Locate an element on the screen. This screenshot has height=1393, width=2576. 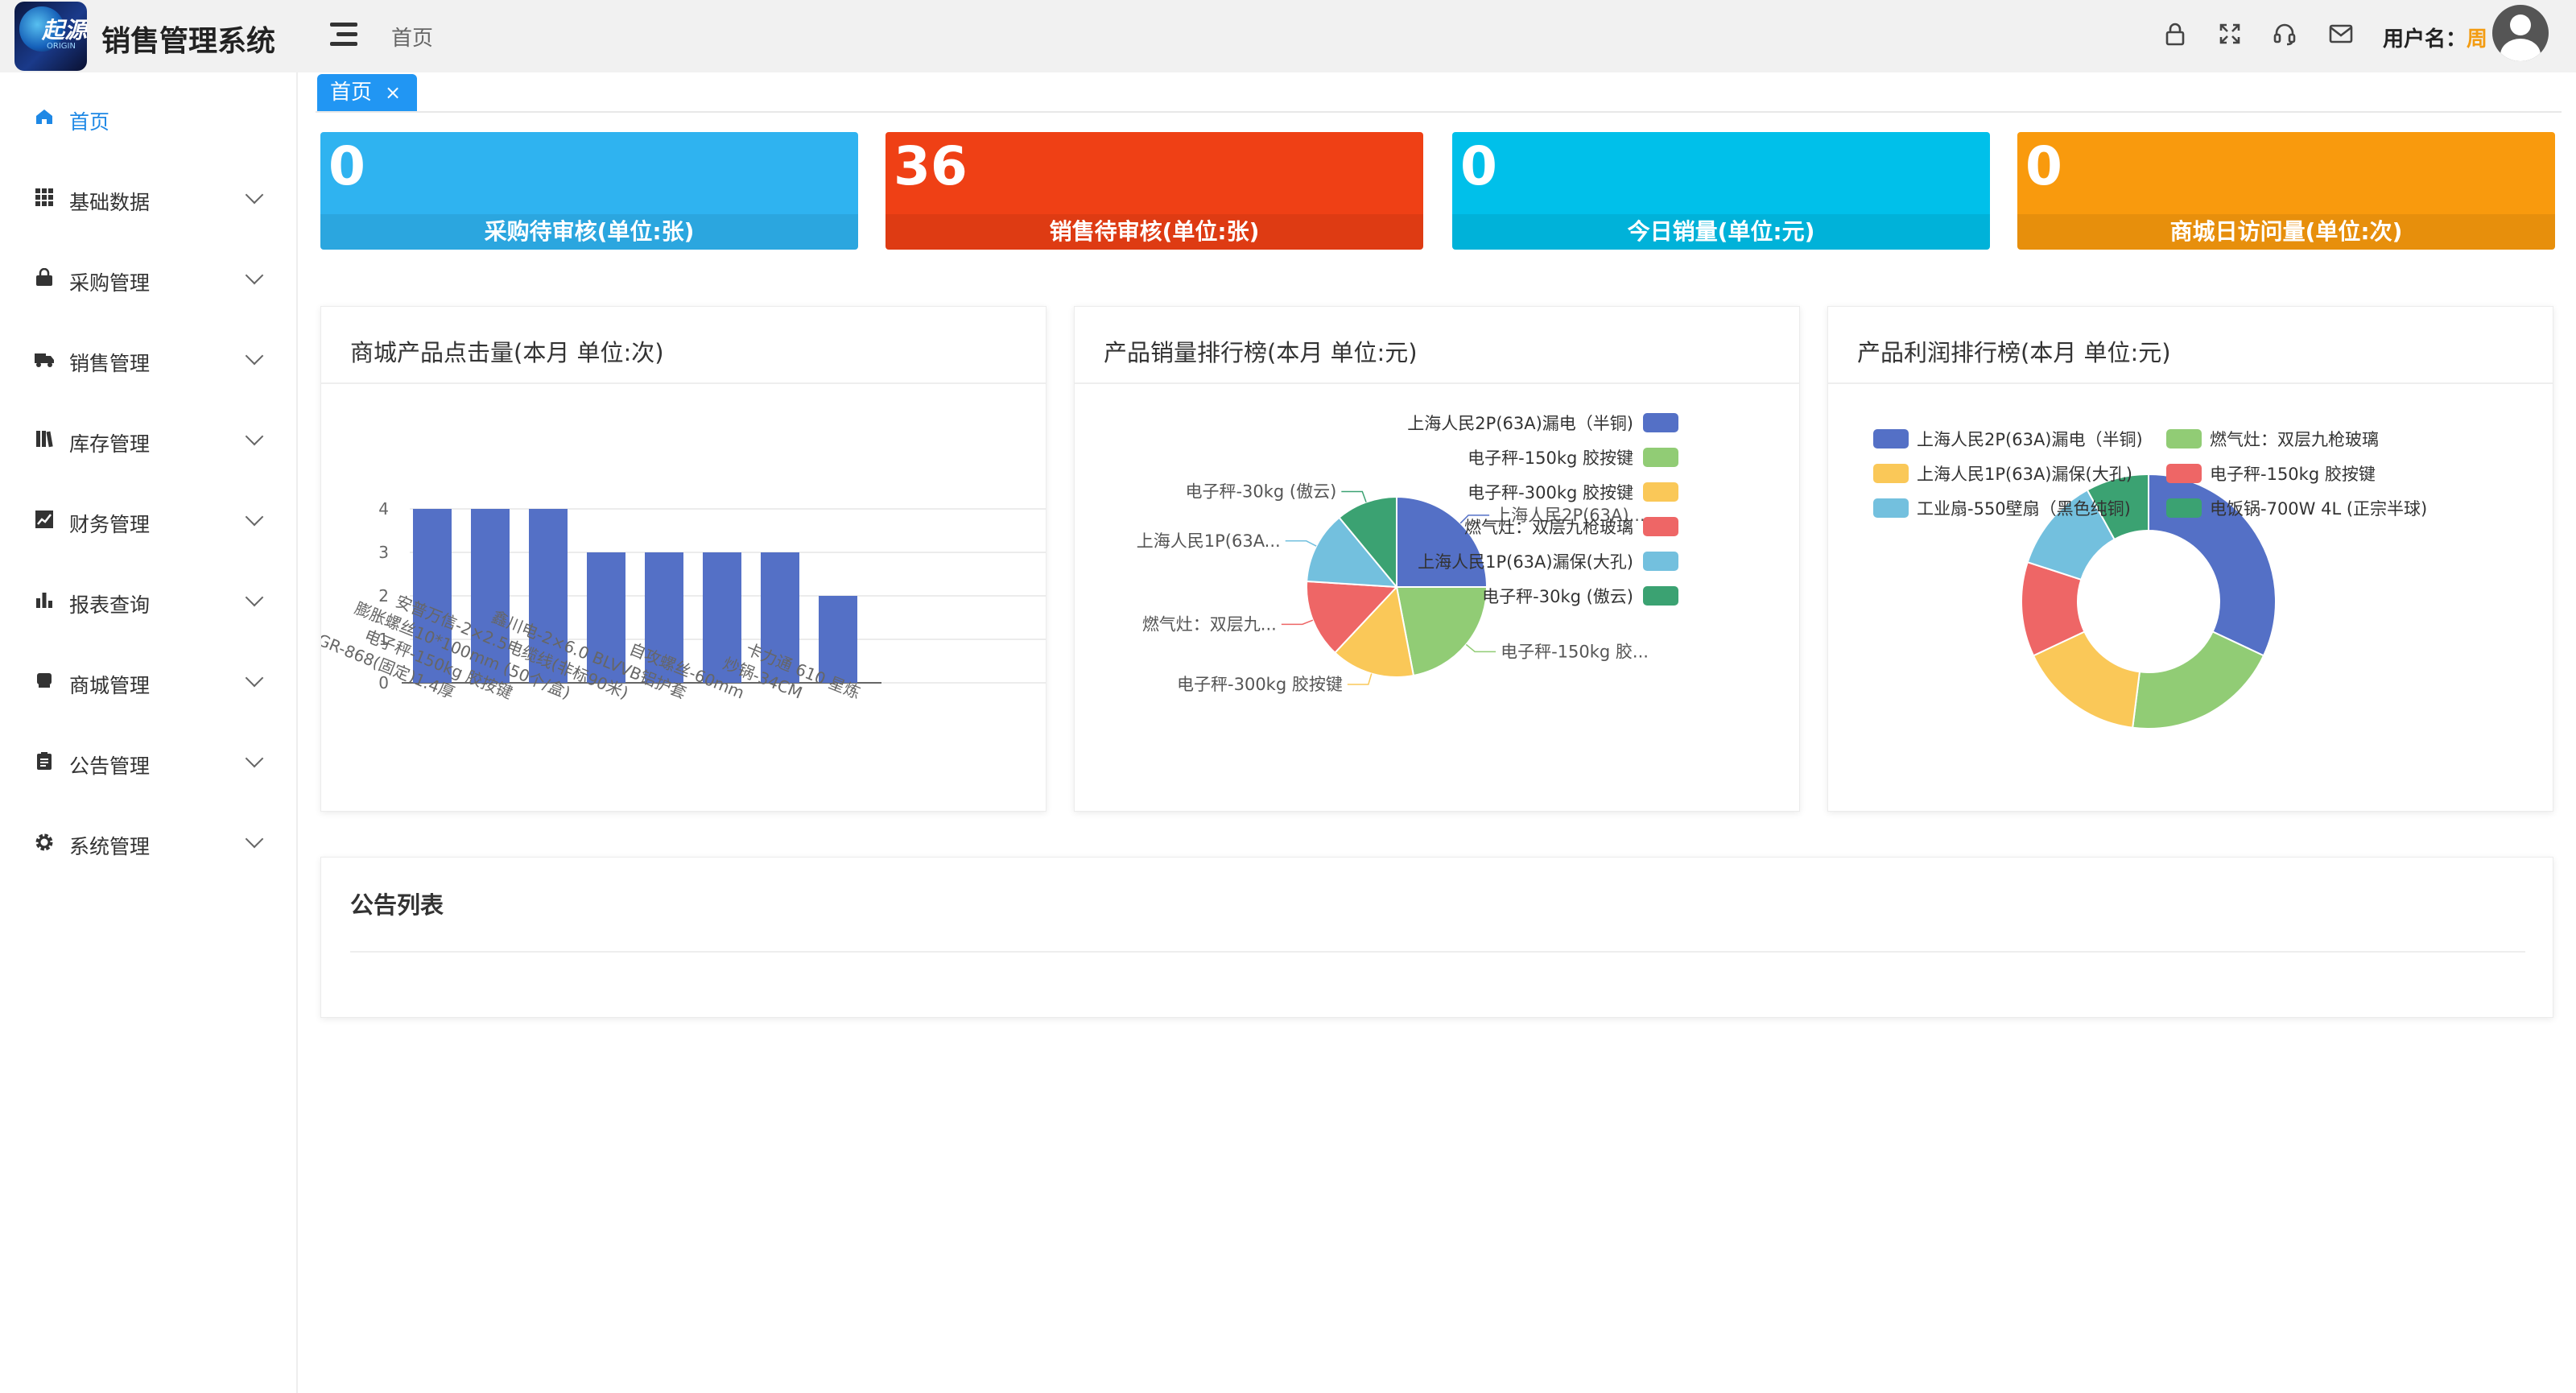
tab-strip: 首页 × is located at coordinates (1439, 92).